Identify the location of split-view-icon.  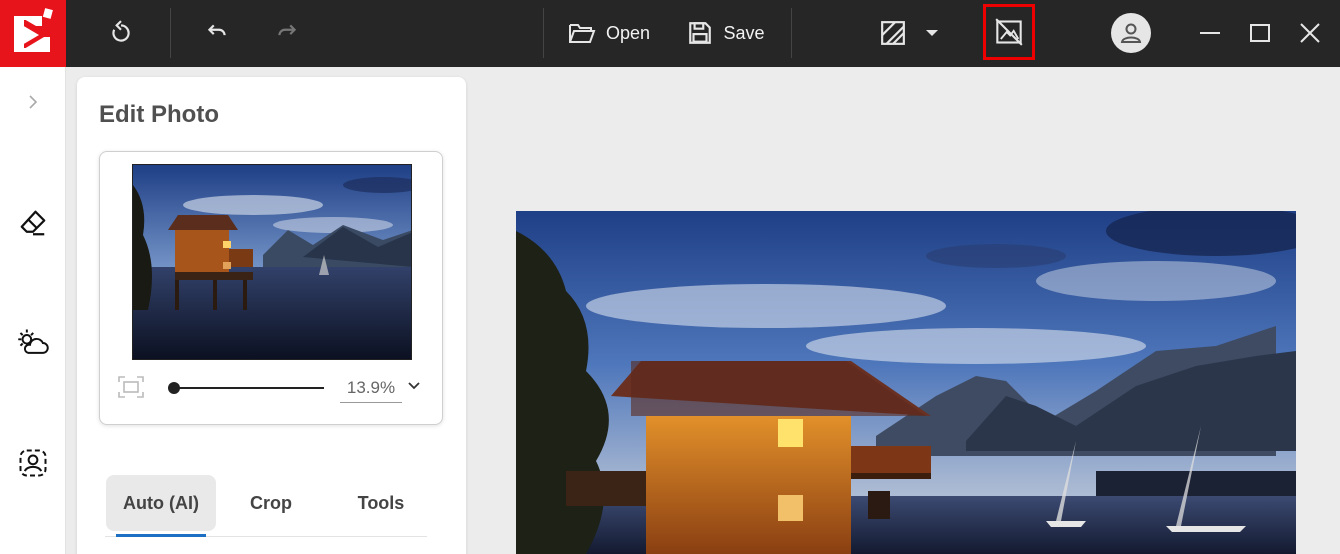
(893, 33).